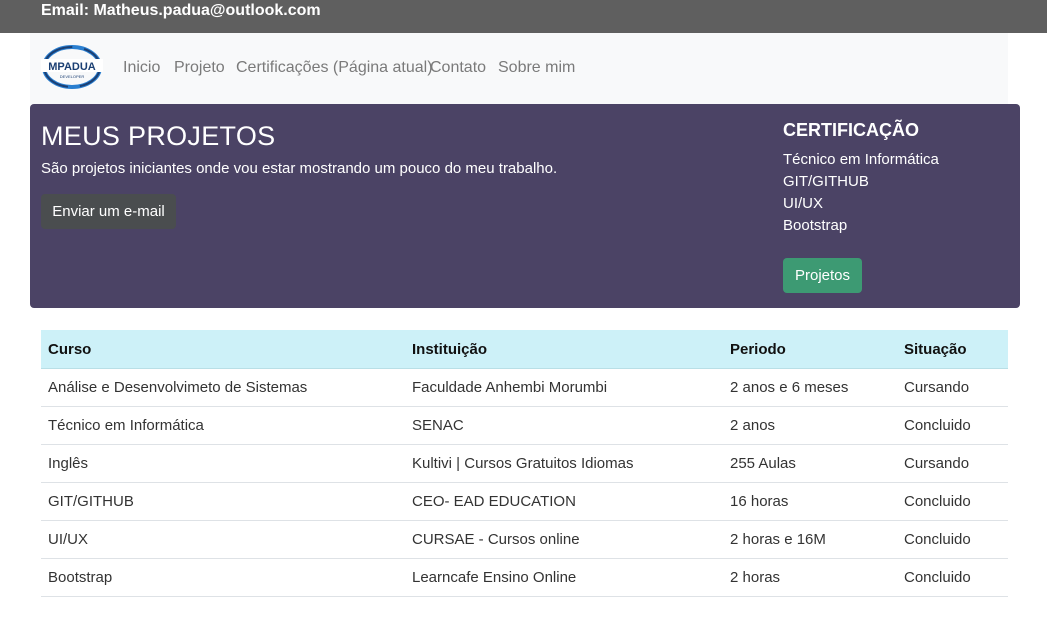 Image resolution: width=1047 pixels, height=637 pixels. Describe the element at coordinates (223, 463) in the screenshot. I see `cell-curso: Inglês` at that location.